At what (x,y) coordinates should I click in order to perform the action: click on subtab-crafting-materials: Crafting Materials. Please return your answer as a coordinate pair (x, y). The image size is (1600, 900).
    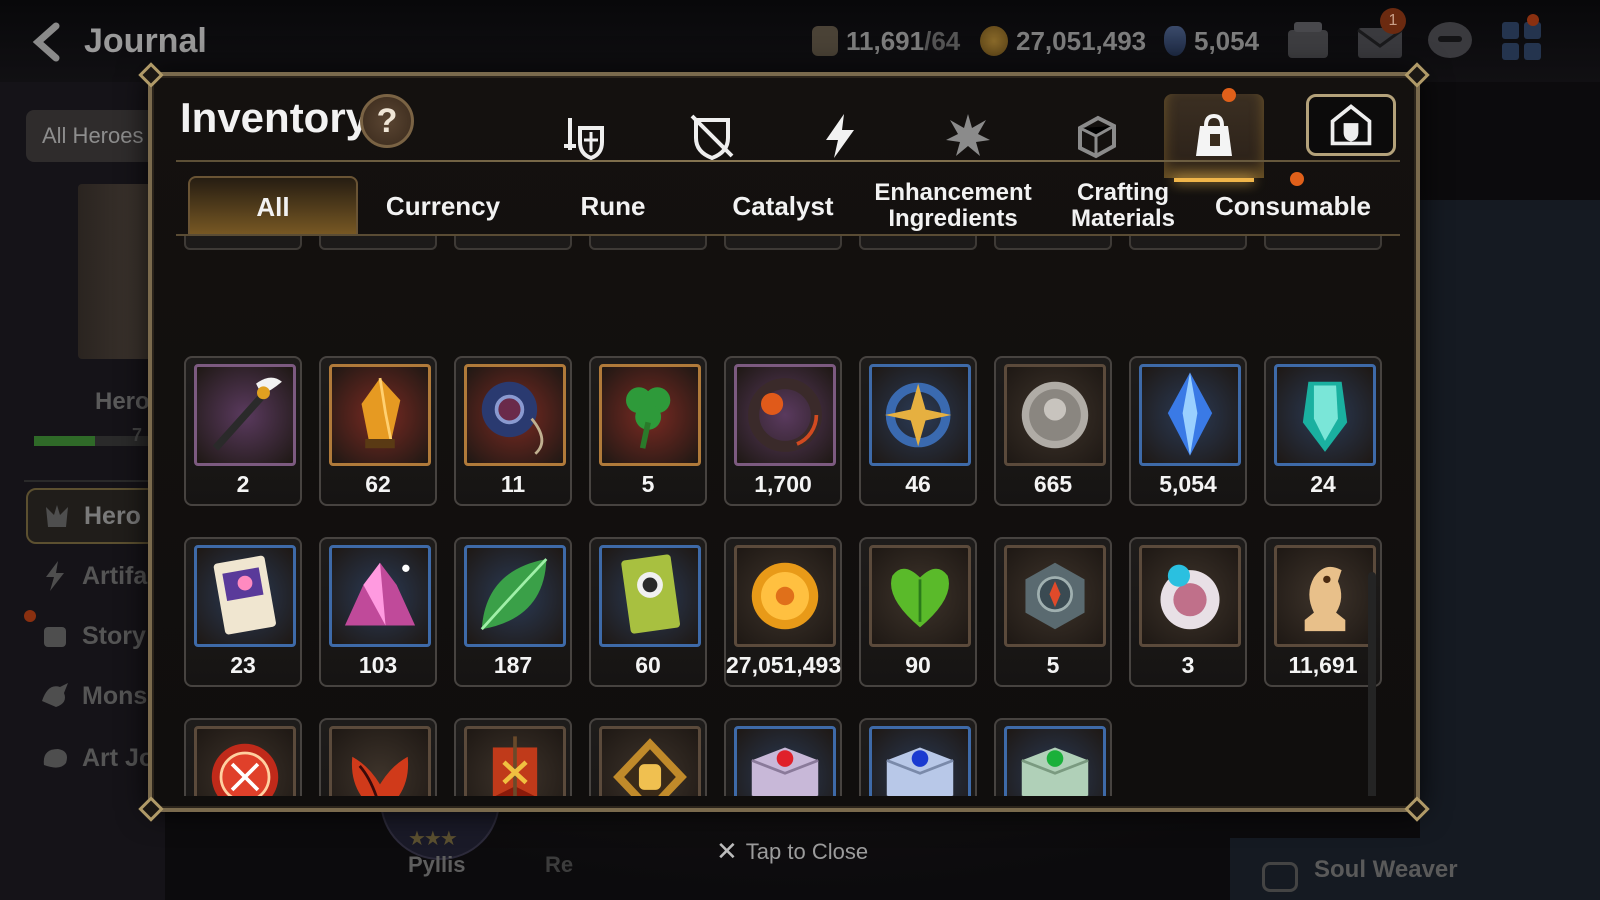
    Looking at the image, I should click on (1123, 206).